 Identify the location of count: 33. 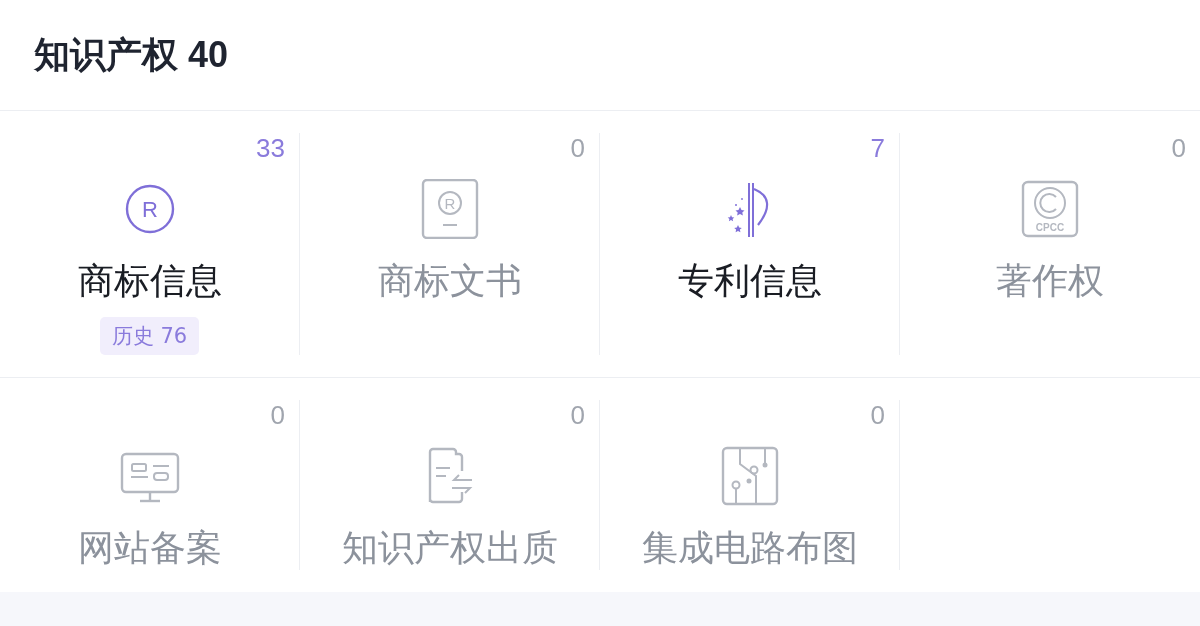
(270, 148).